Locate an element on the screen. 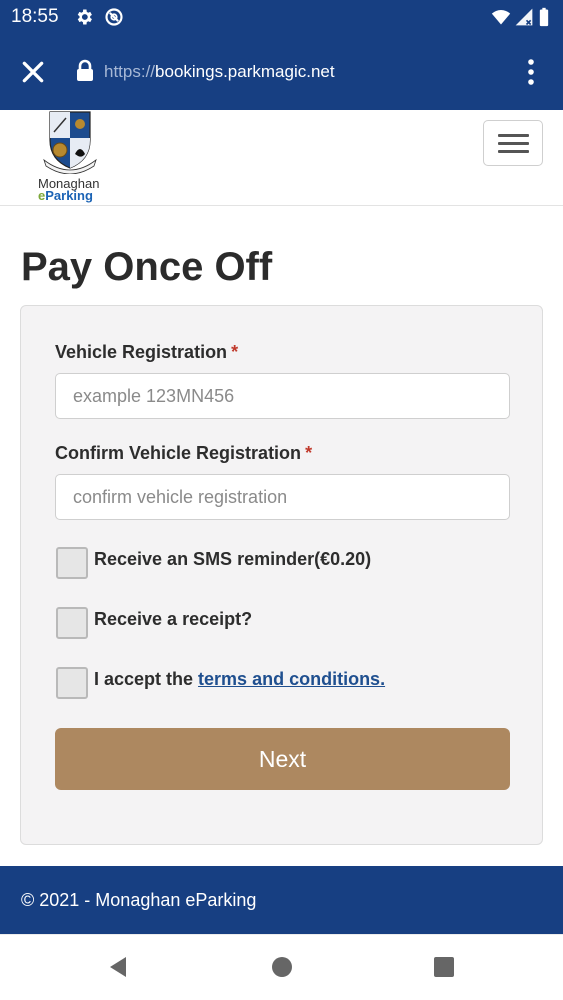  address-bar: https://bookings.parkmagic.net is located at coordinates (219, 72).